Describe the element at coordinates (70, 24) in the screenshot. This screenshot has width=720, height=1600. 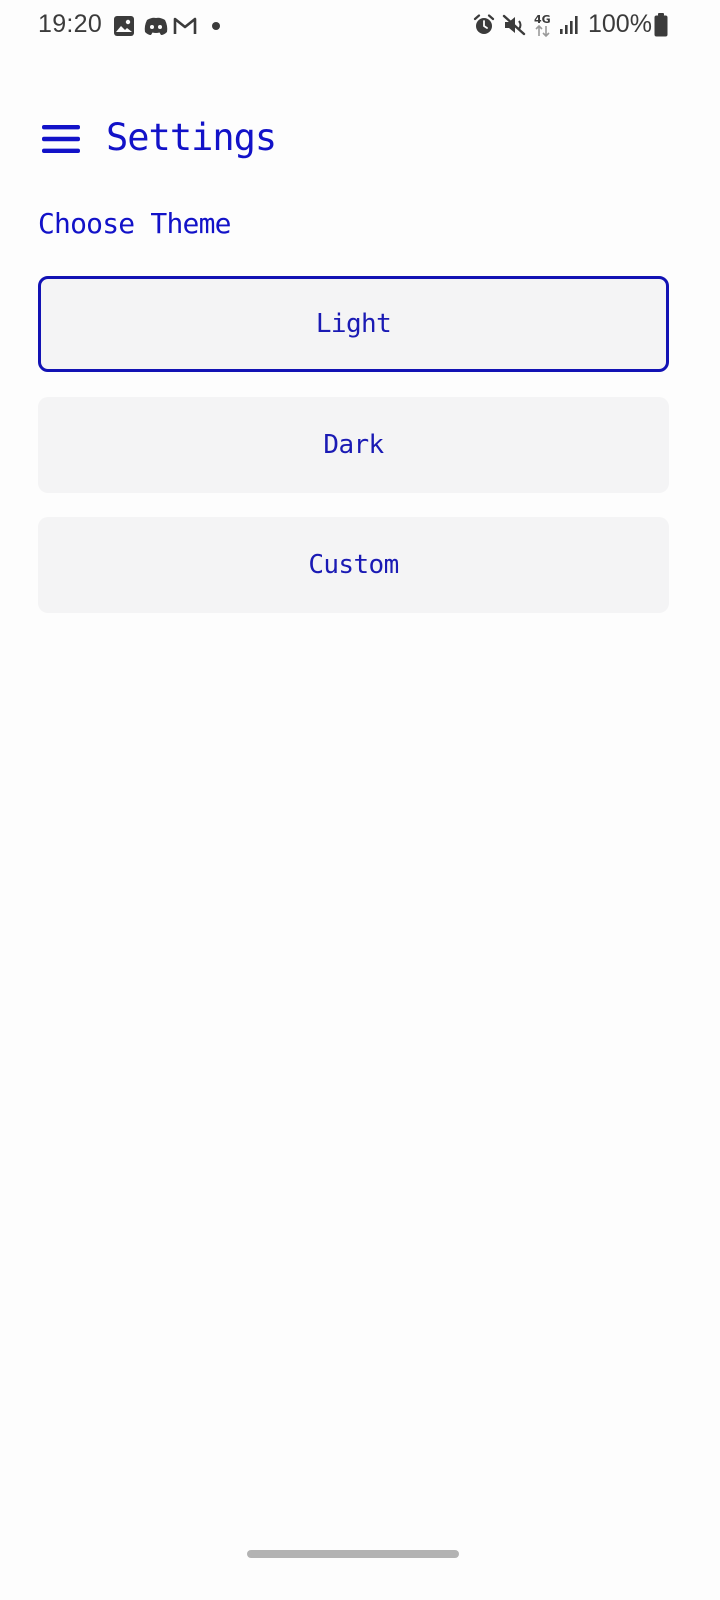
I see `status-time: 19:20` at that location.